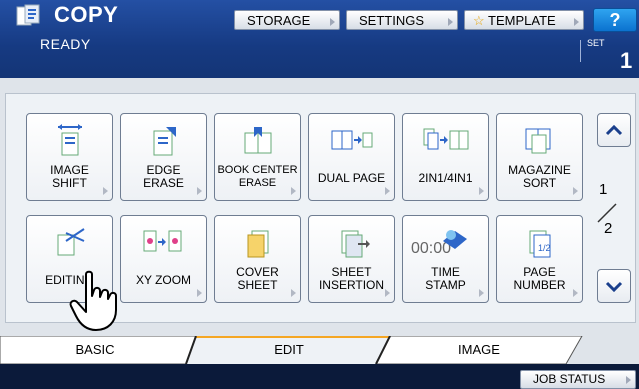 The height and width of the screenshot is (389, 639). What do you see at coordinates (479, 350) in the screenshot?
I see `tab-image: IMAGE` at bounding box center [479, 350].